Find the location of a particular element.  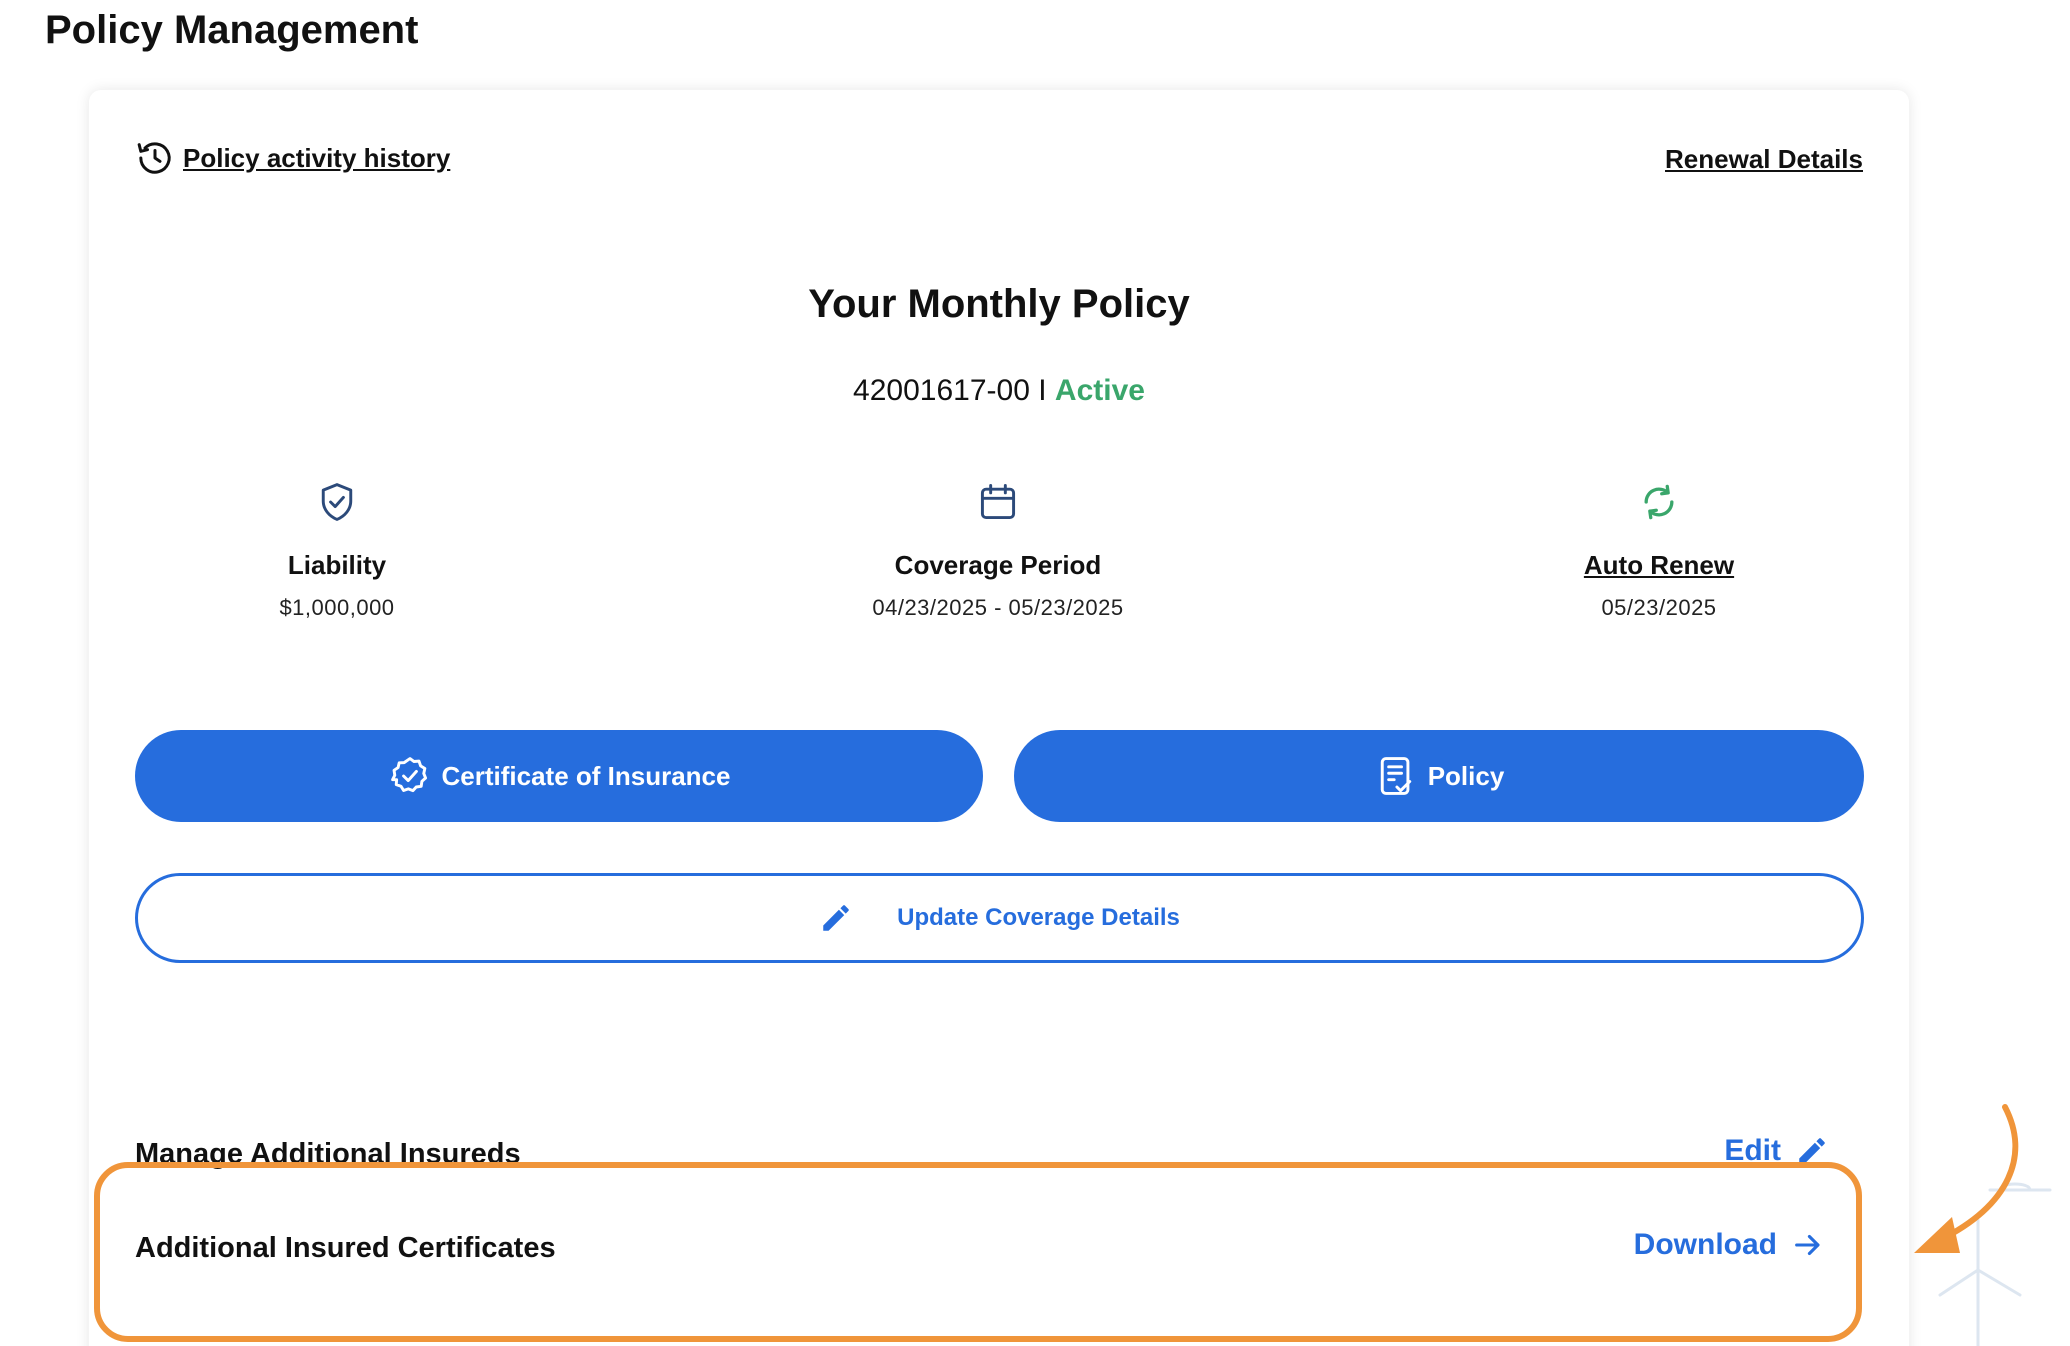

pencil-icon is located at coordinates (836, 918).